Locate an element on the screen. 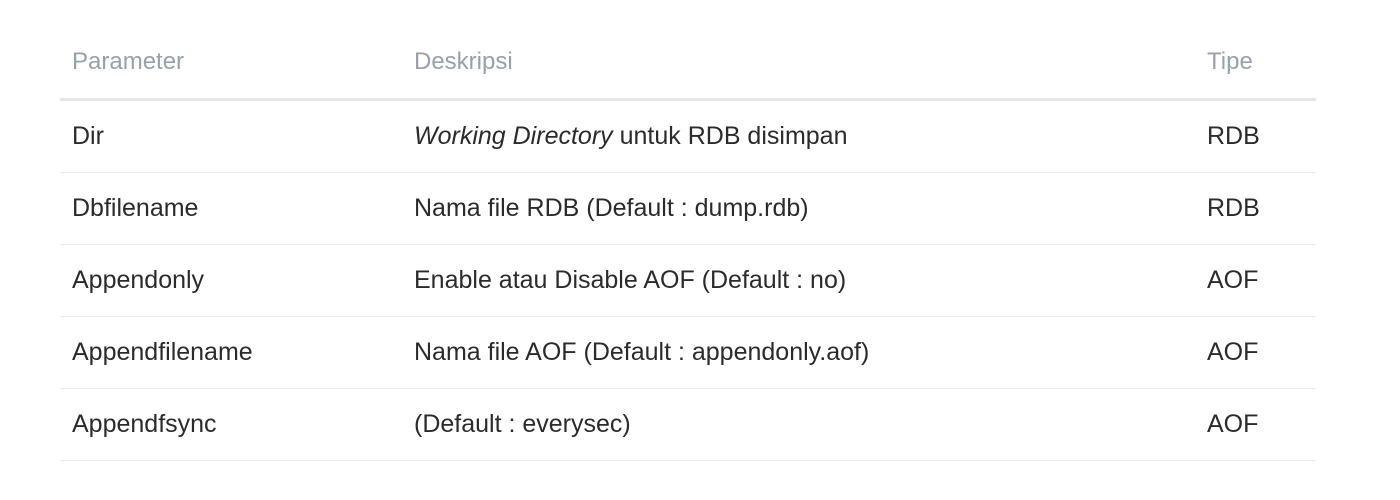 The width and height of the screenshot is (1400, 500). cell-description: Enable atau Disable AOF (Default : no) is located at coordinates (798, 280).